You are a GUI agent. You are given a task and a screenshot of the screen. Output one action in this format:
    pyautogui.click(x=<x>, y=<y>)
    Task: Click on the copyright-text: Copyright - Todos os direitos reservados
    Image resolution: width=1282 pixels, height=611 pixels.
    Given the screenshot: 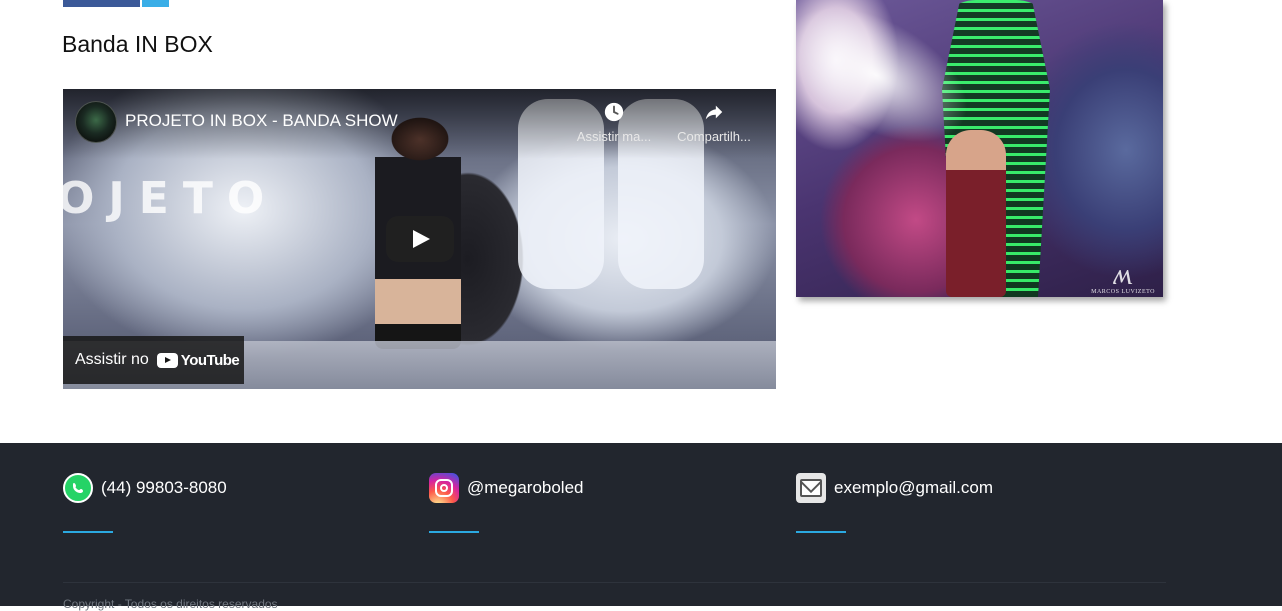 What is the action you would take?
    pyautogui.click(x=170, y=604)
    